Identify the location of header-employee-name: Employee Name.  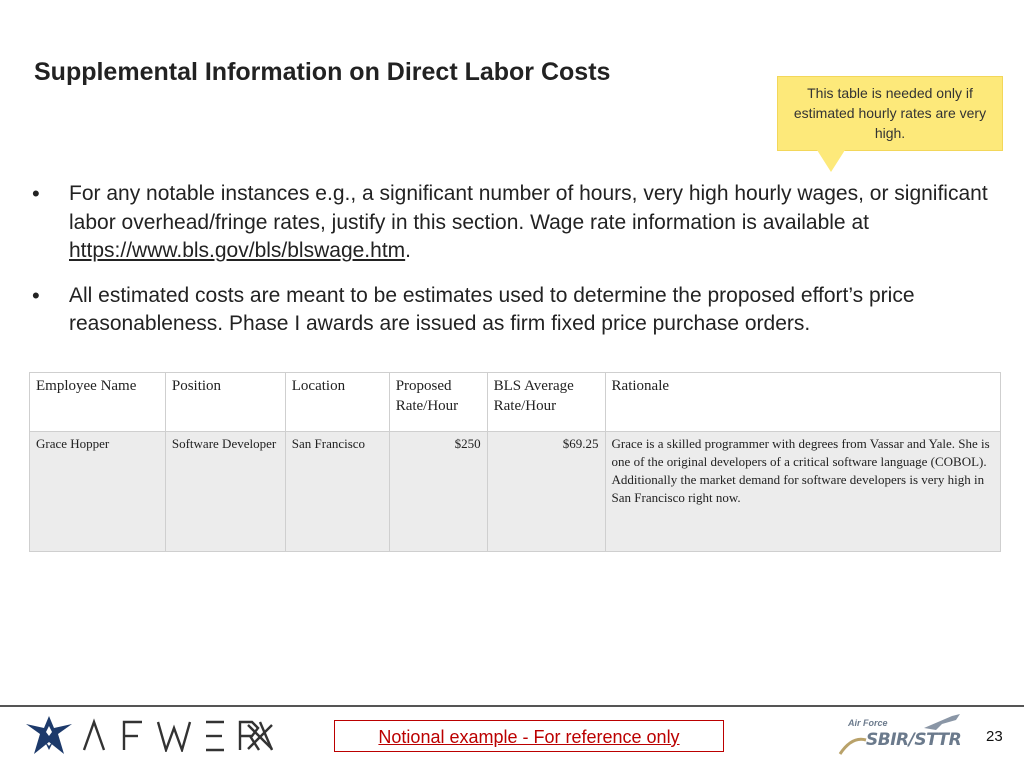
(97, 402).